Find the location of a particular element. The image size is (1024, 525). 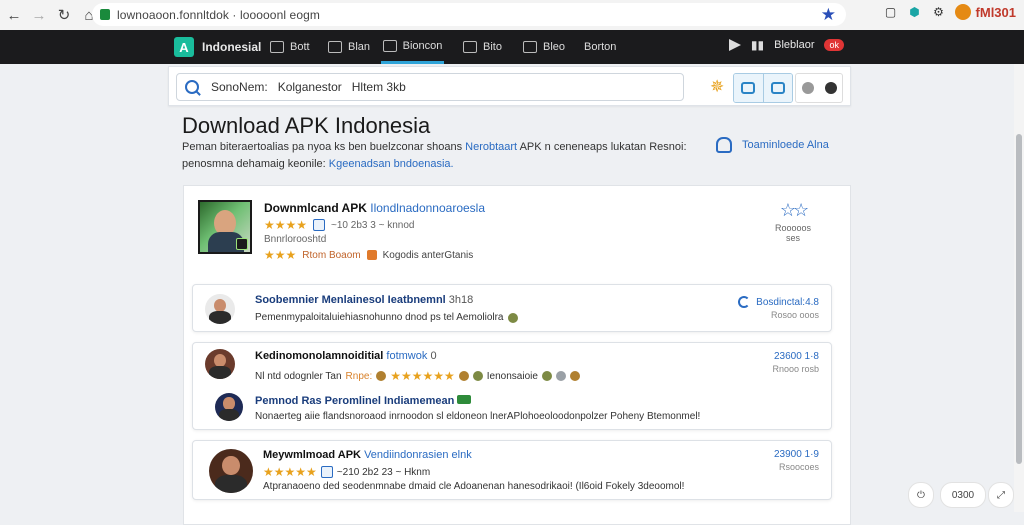

nav-item-6: Borton is located at coordinates (600, 47).